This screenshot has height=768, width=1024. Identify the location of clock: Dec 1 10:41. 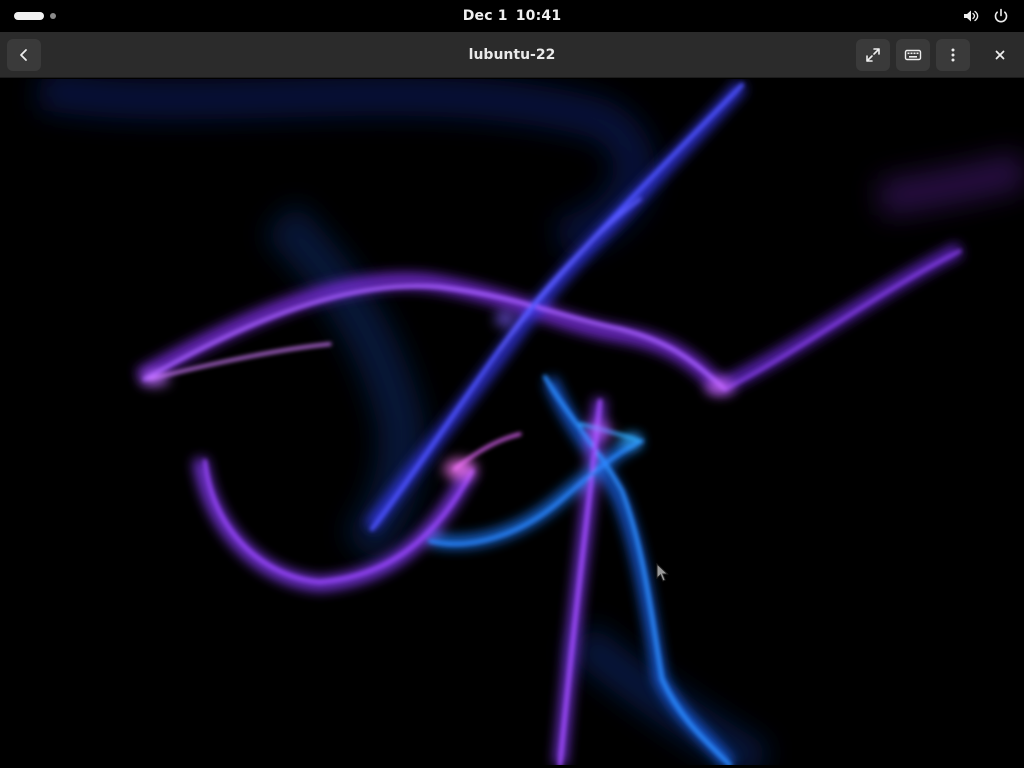
(512, 16).